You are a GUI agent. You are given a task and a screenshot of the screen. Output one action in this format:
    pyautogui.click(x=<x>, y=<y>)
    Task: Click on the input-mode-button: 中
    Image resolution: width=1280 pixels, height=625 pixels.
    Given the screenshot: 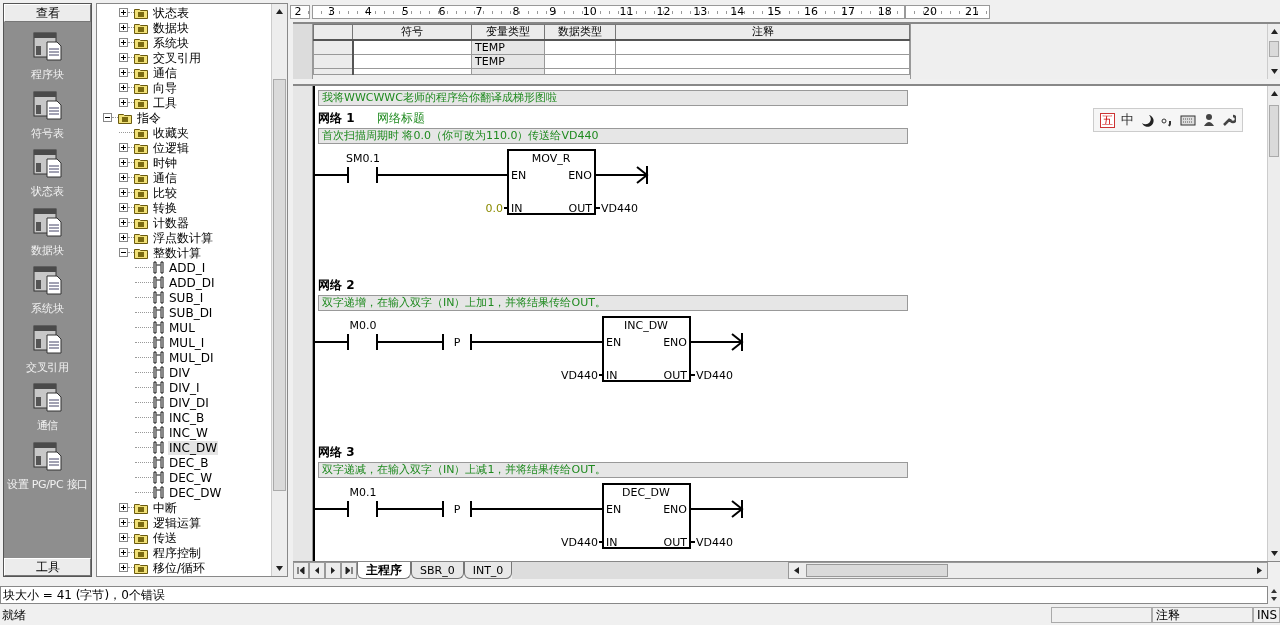 What is the action you would take?
    pyautogui.click(x=1127, y=120)
    